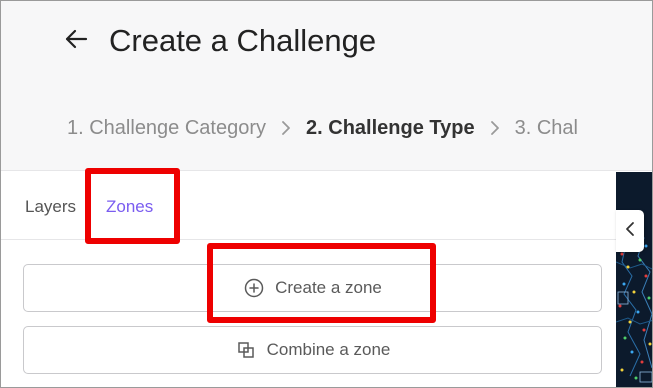 The width and height of the screenshot is (653, 388). I want to click on create-zone-highlight, so click(321, 283).